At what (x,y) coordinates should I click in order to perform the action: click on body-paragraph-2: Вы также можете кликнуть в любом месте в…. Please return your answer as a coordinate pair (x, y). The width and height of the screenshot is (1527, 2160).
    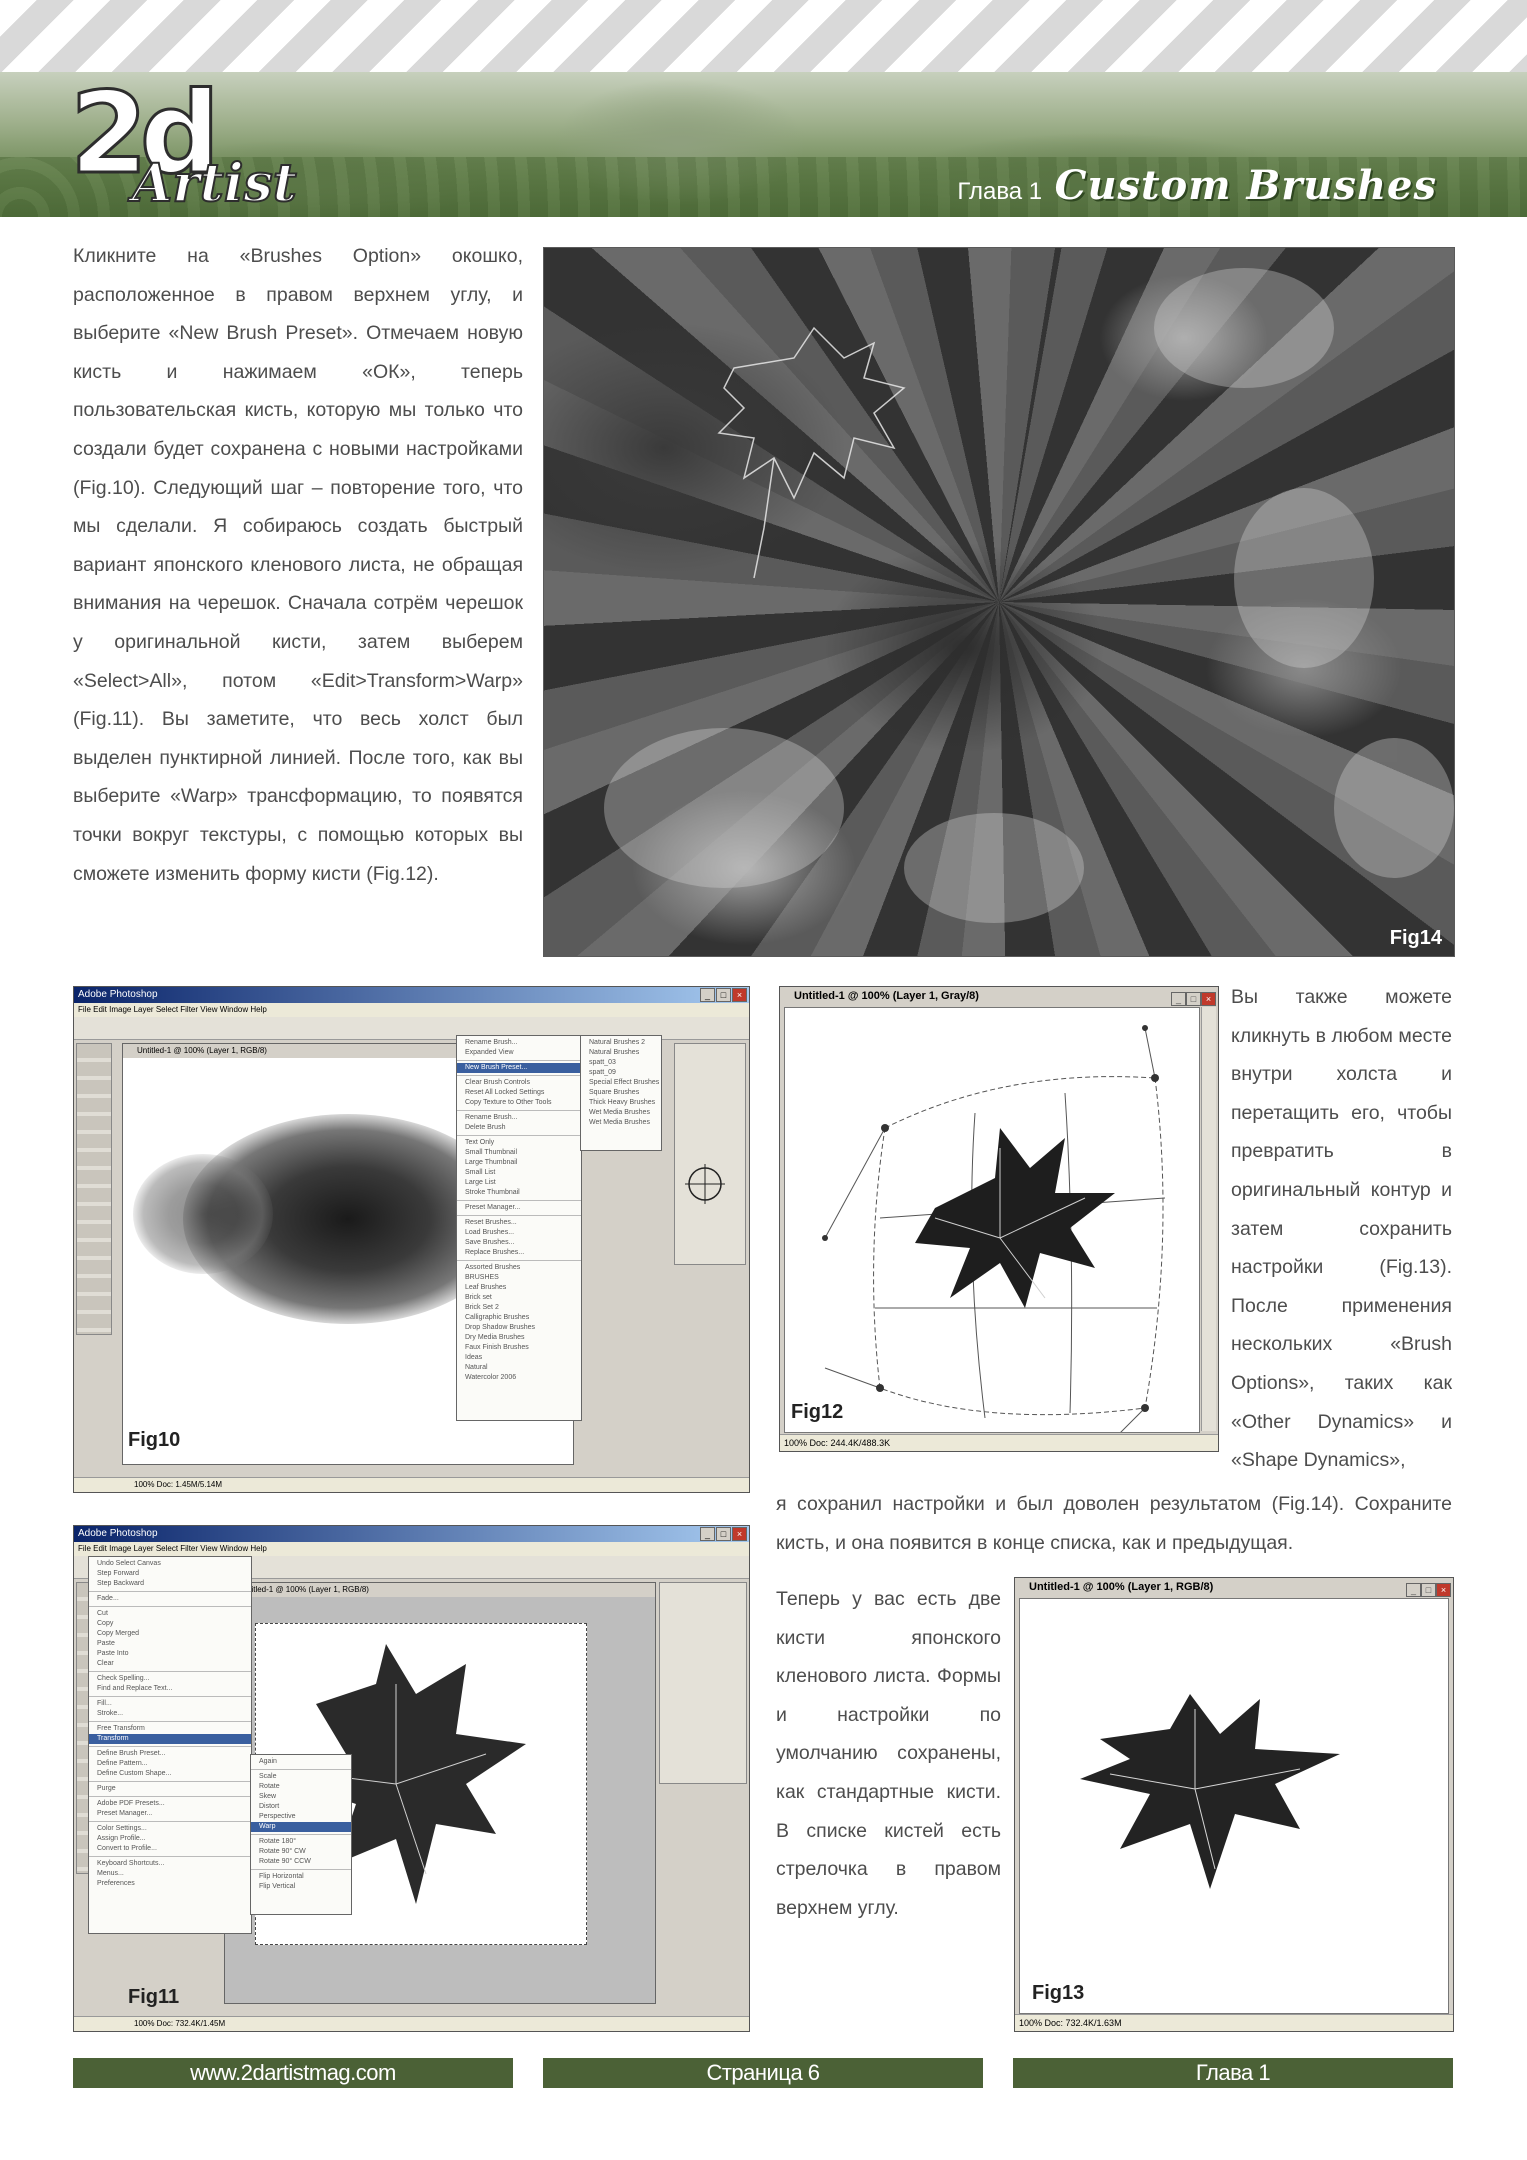
    Looking at the image, I should click on (1341, 1229).